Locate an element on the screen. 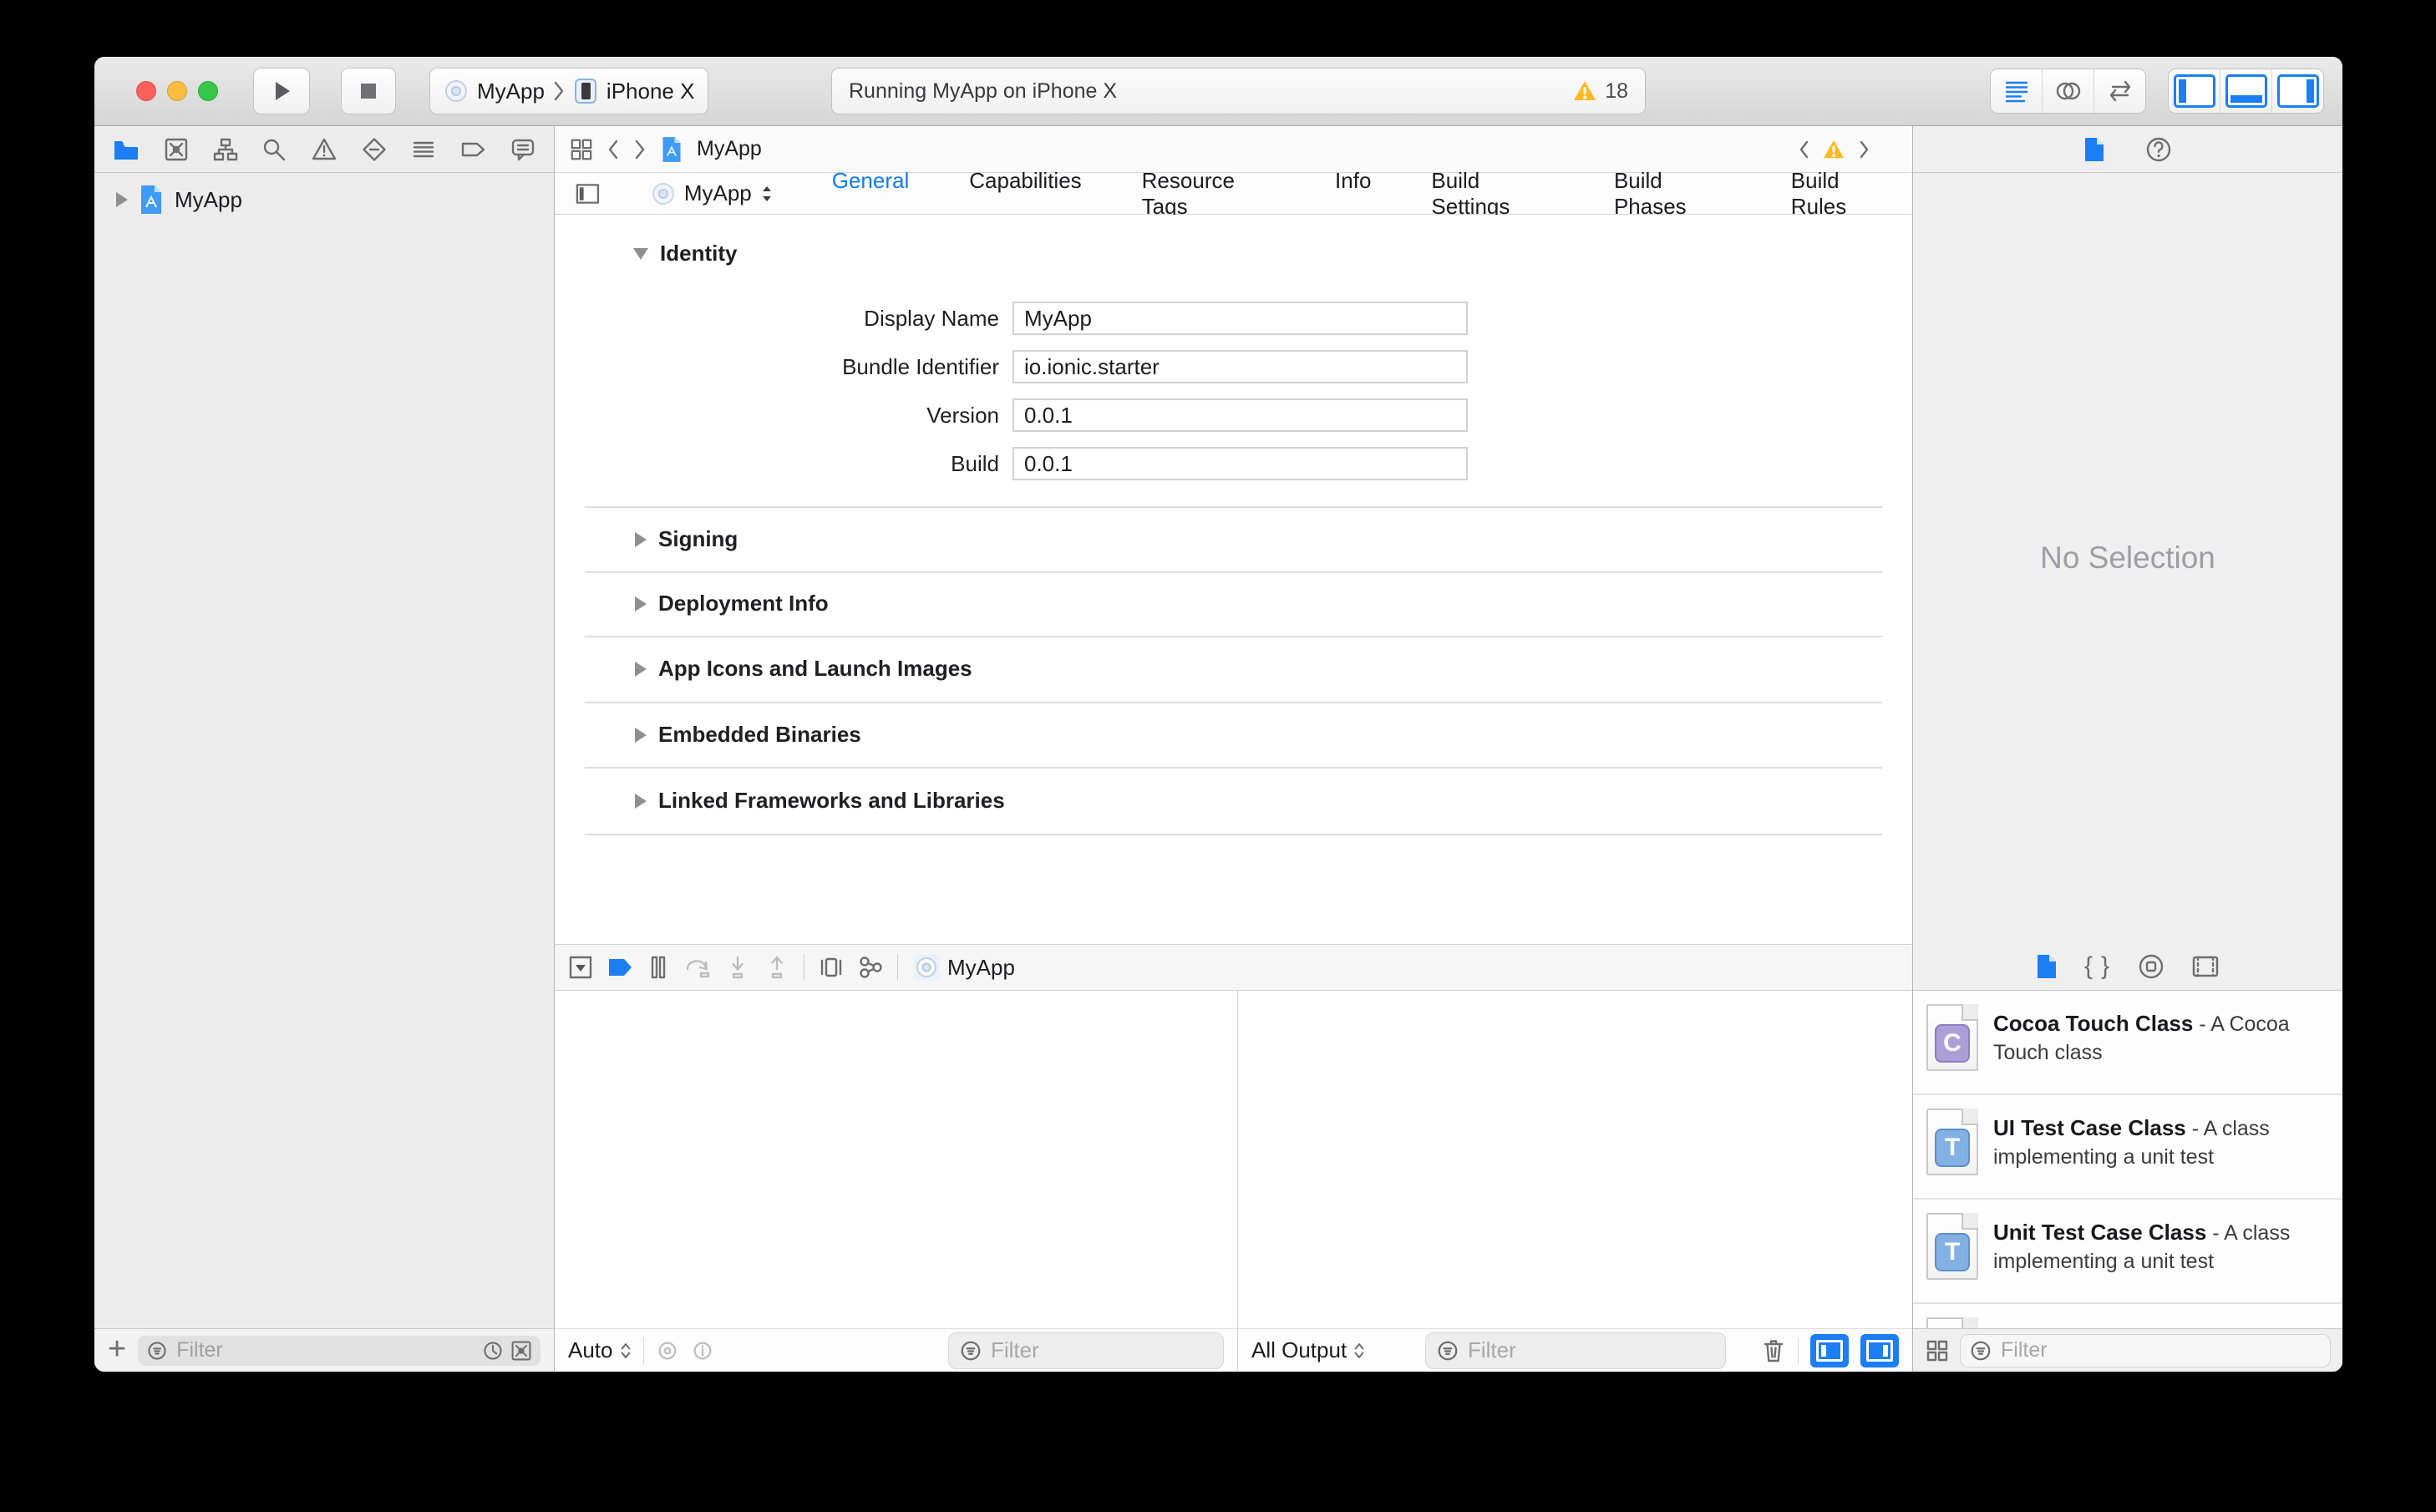 The height and width of the screenshot is (1512, 2436). debug-navigator-icon is located at coordinates (423, 149).